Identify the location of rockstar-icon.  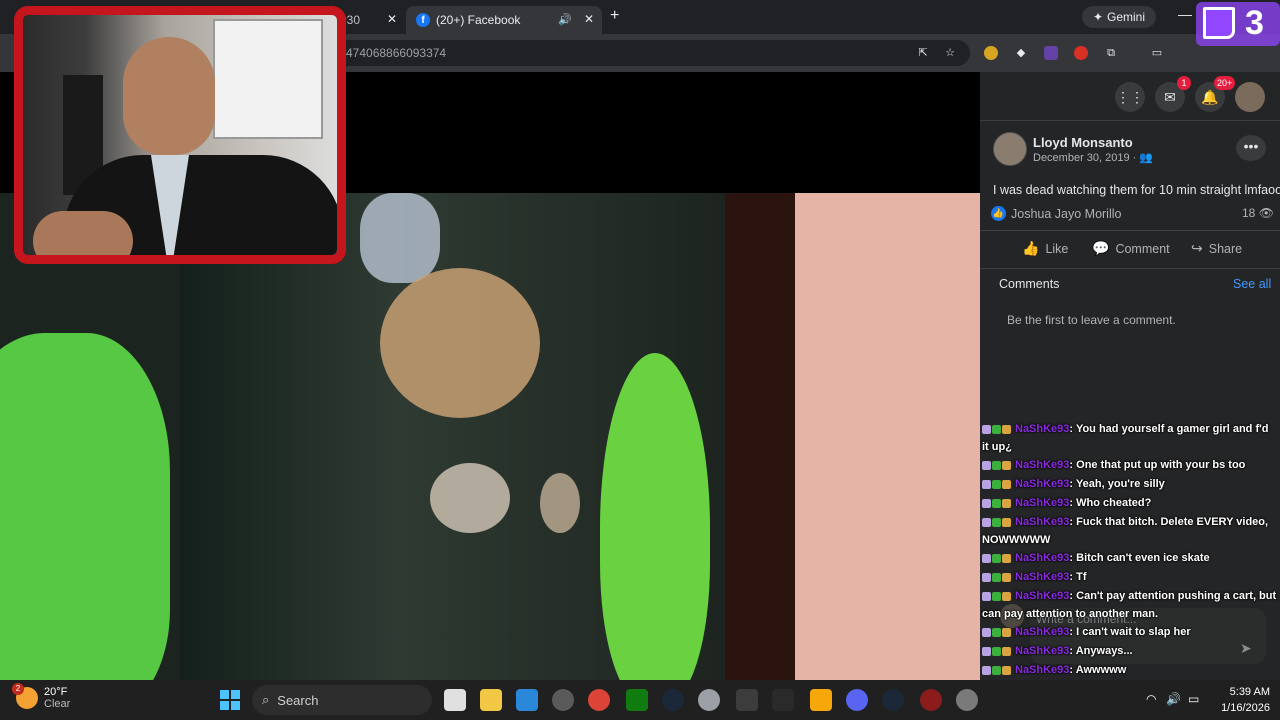
(821, 700).